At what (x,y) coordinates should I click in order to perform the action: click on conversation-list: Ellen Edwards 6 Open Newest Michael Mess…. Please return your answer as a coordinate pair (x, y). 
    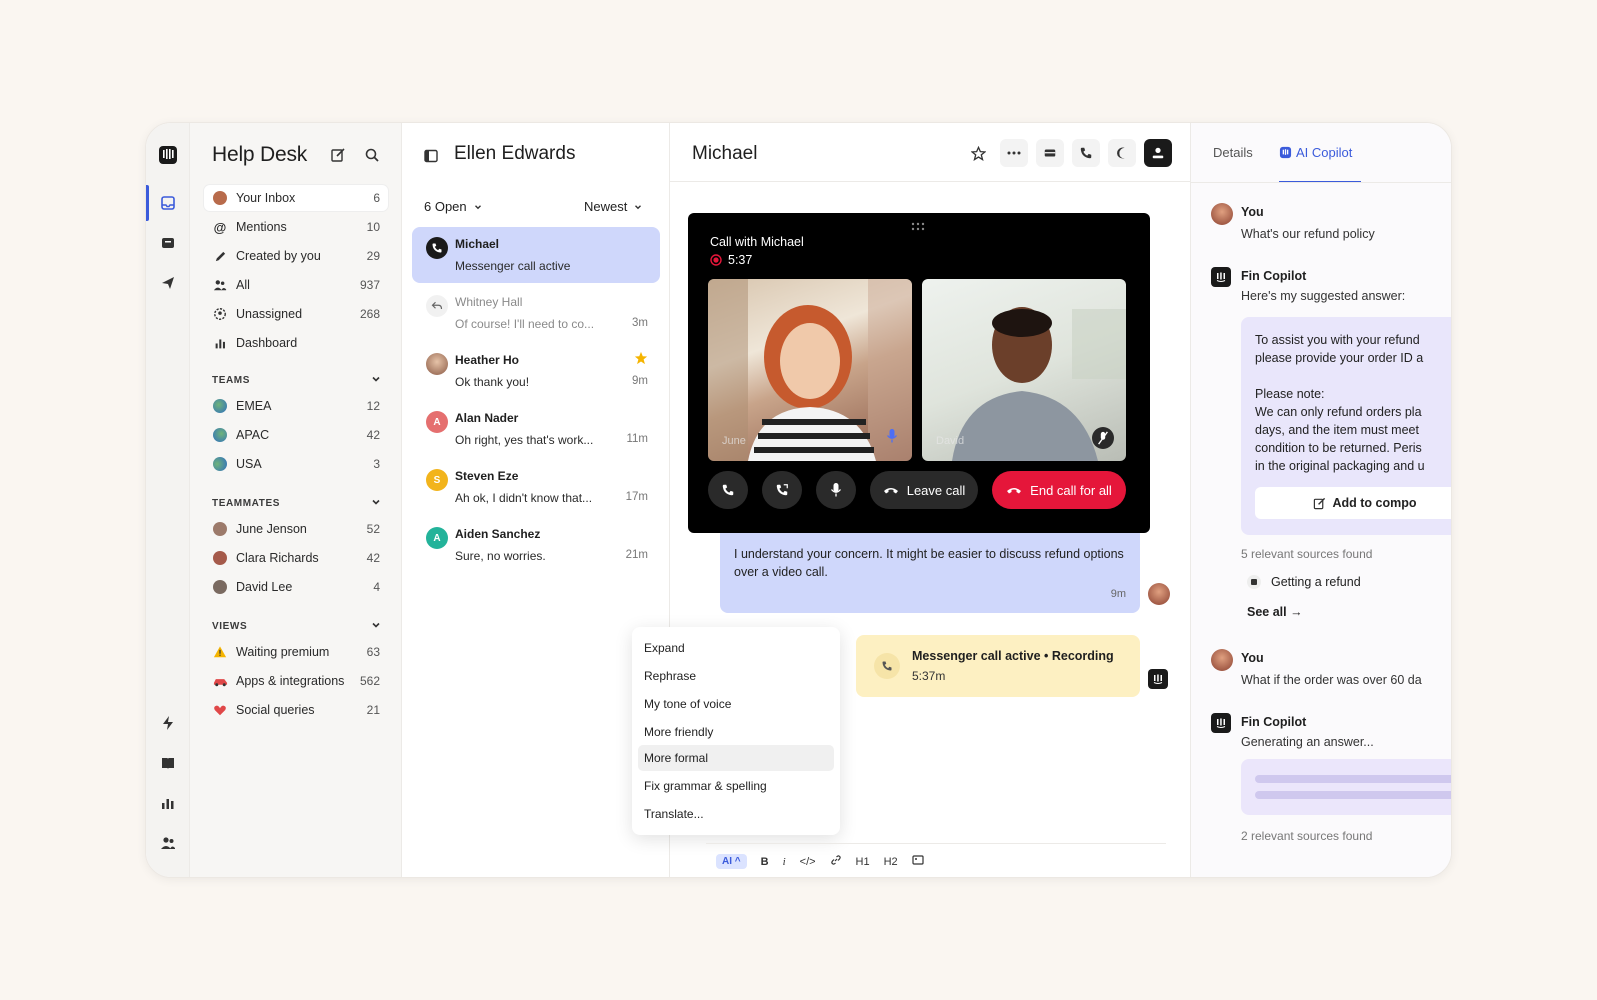
    Looking at the image, I should click on (536, 500).